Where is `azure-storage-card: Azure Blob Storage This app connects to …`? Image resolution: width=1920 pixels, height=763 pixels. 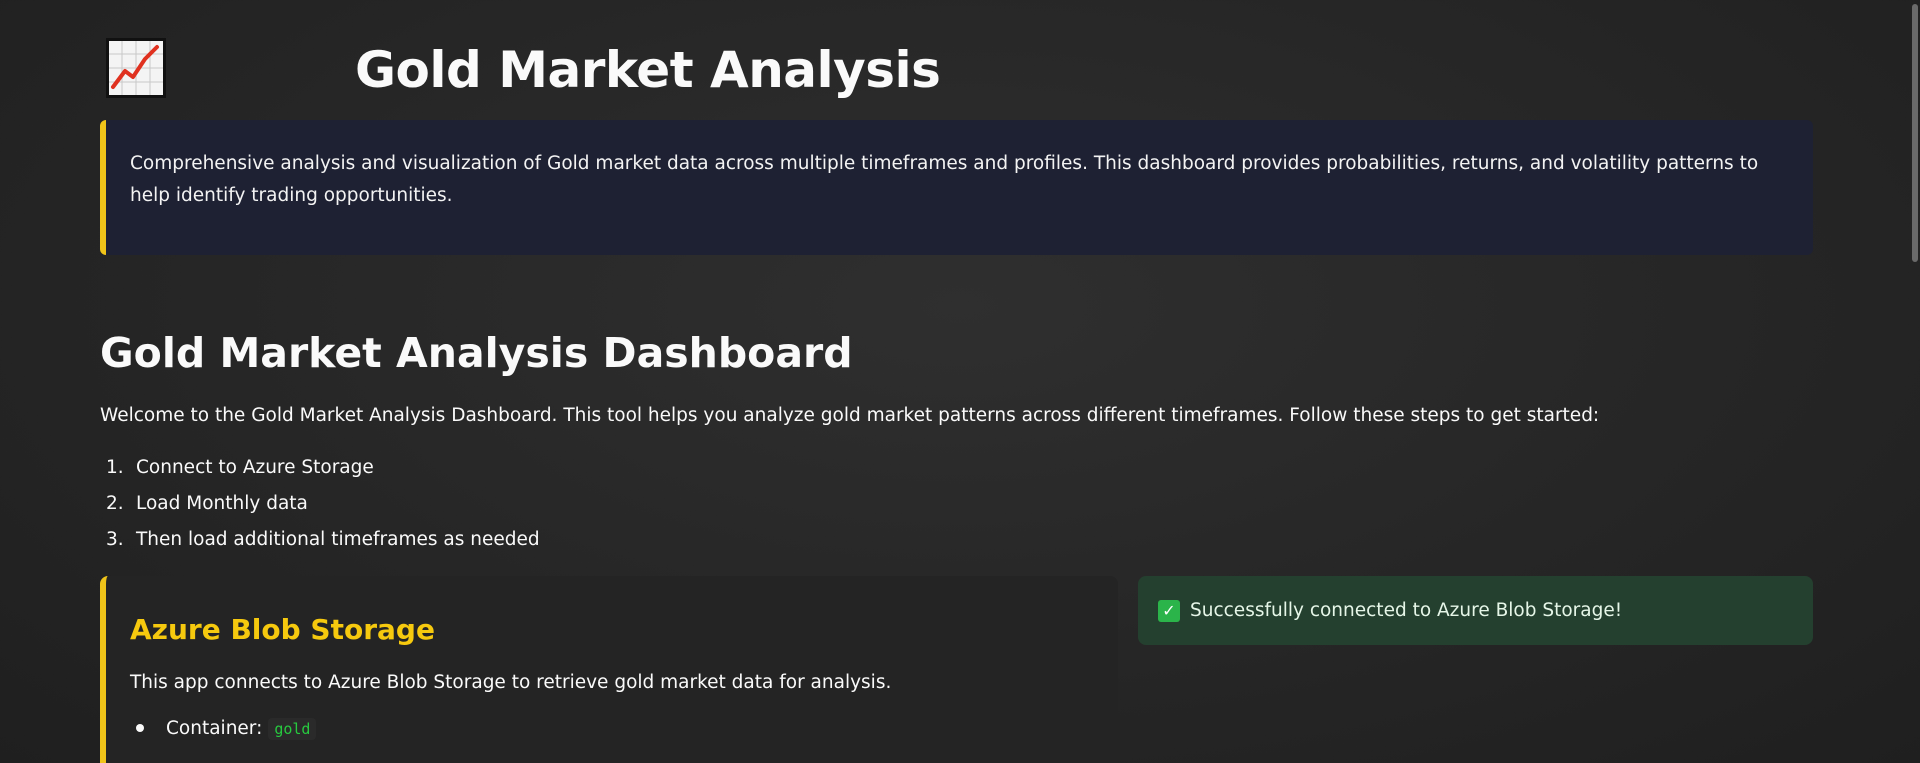 azure-storage-card: Azure Blob Storage This app connects to … is located at coordinates (609, 669).